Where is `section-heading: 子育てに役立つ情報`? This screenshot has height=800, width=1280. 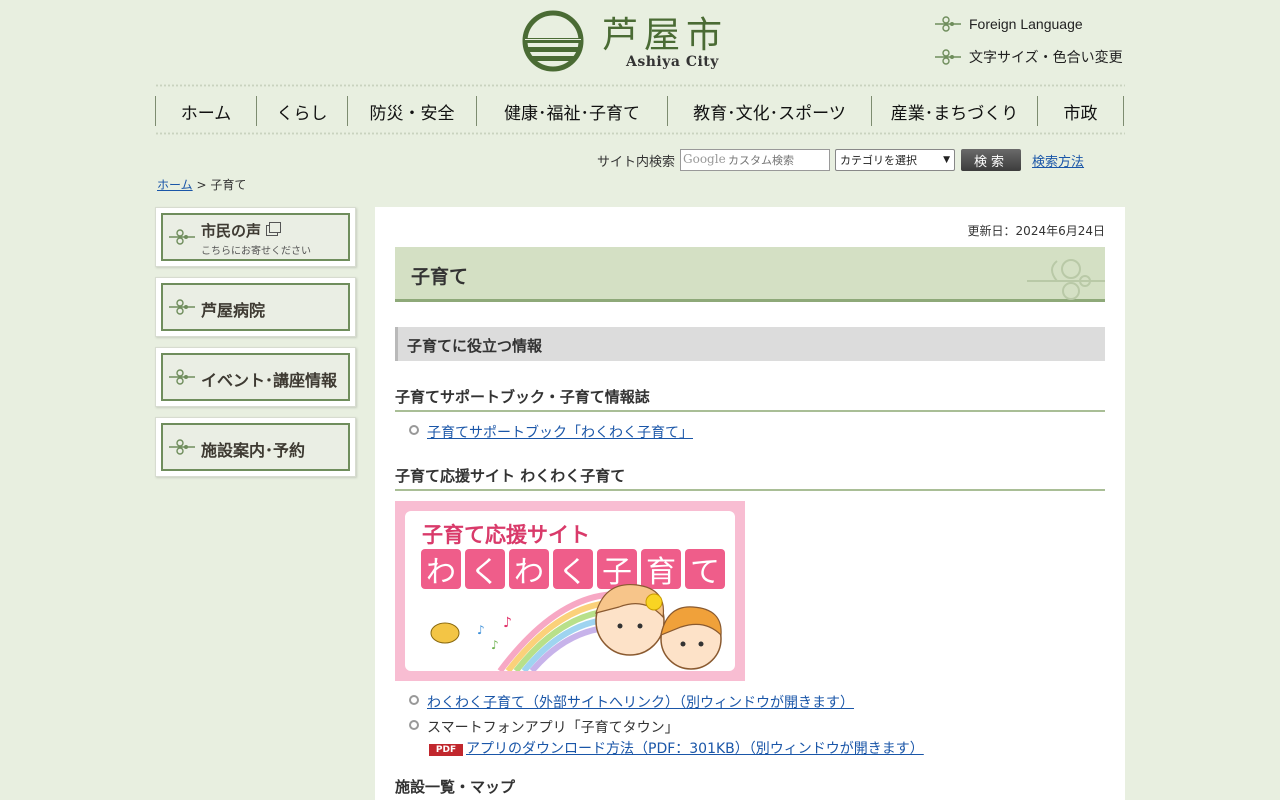 section-heading: 子育てに役立つ情報 is located at coordinates (750, 344).